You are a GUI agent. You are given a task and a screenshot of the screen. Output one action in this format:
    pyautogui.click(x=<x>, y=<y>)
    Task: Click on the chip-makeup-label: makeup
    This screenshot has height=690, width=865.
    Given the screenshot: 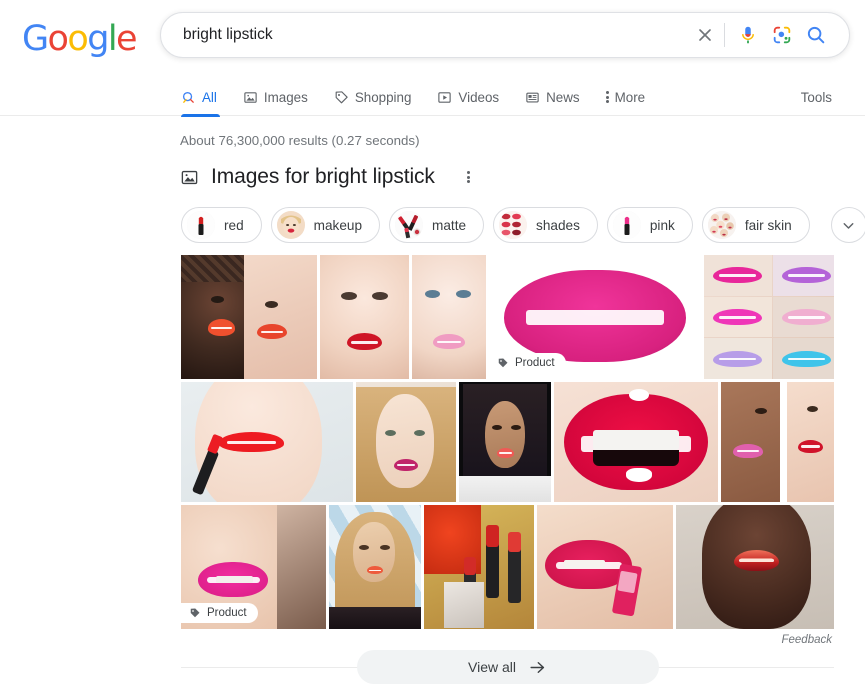 What is the action you would take?
    pyautogui.click(x=338, y=225)
    